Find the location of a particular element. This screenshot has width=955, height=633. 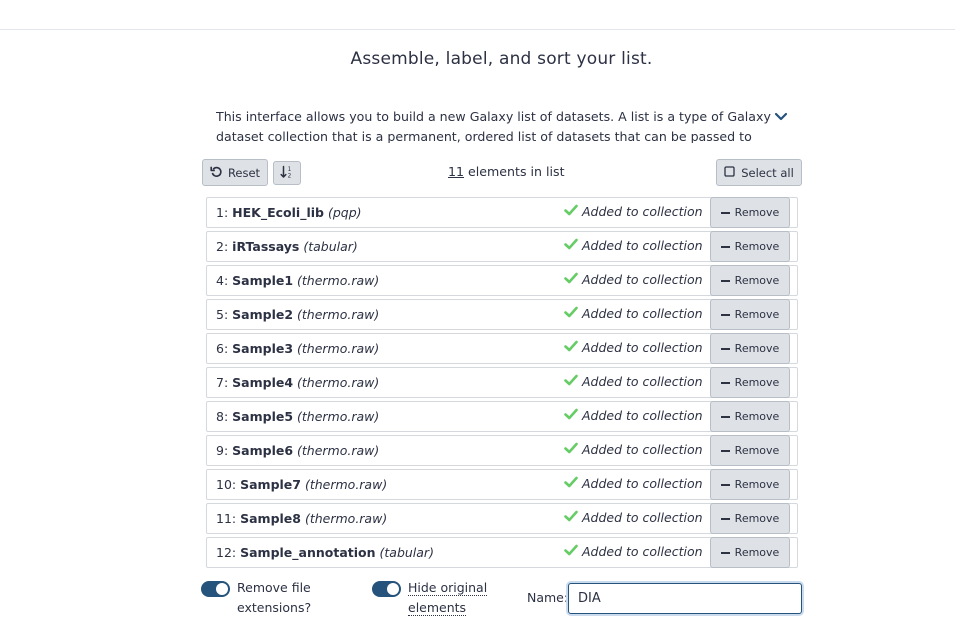

element-index: 10: is located at coordinates (226, 484).